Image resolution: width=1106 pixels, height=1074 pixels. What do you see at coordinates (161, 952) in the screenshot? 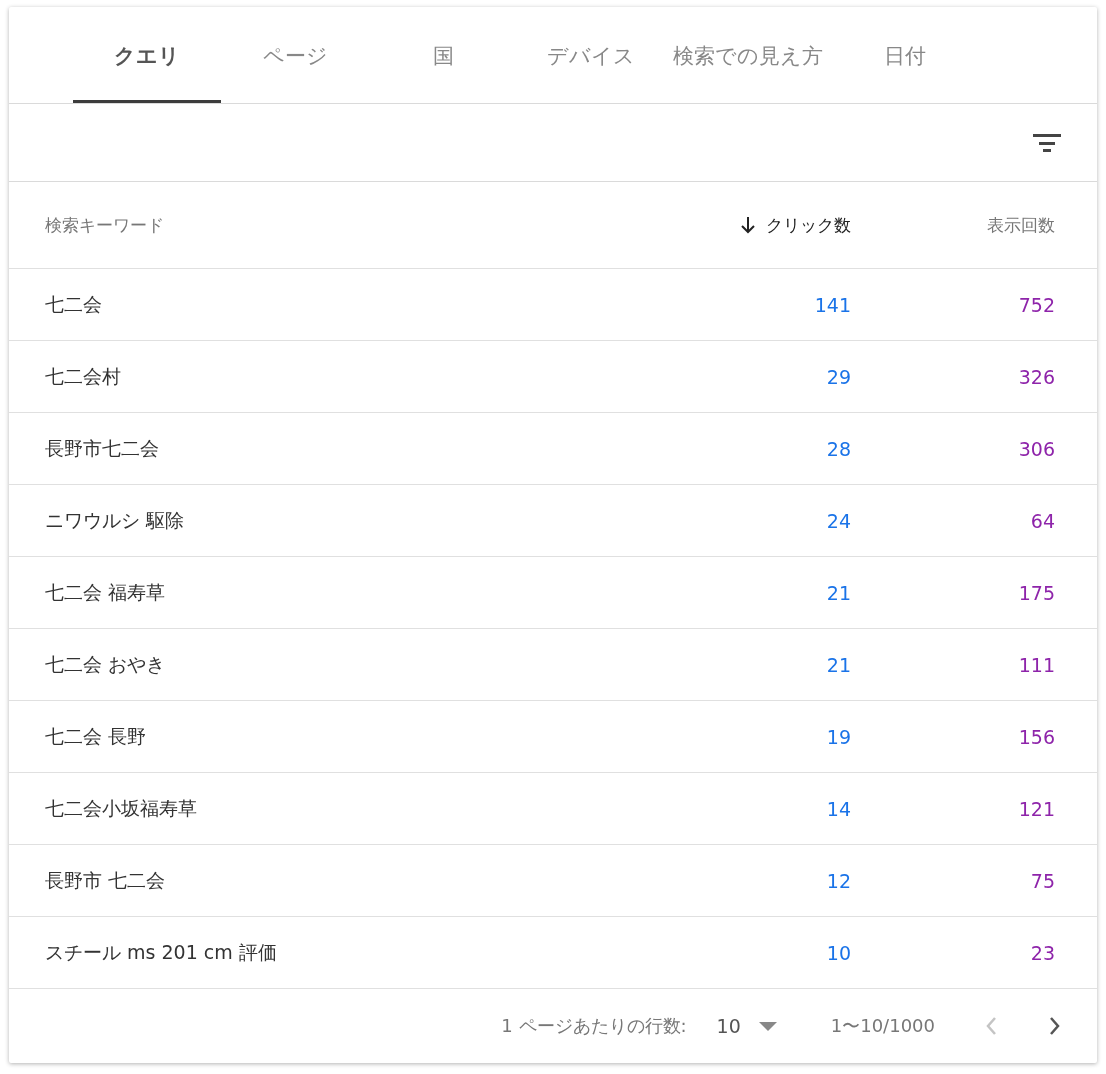
I see `table-cell-text: スチール ms 201 cm 評価` at bounding box center [161, 952].